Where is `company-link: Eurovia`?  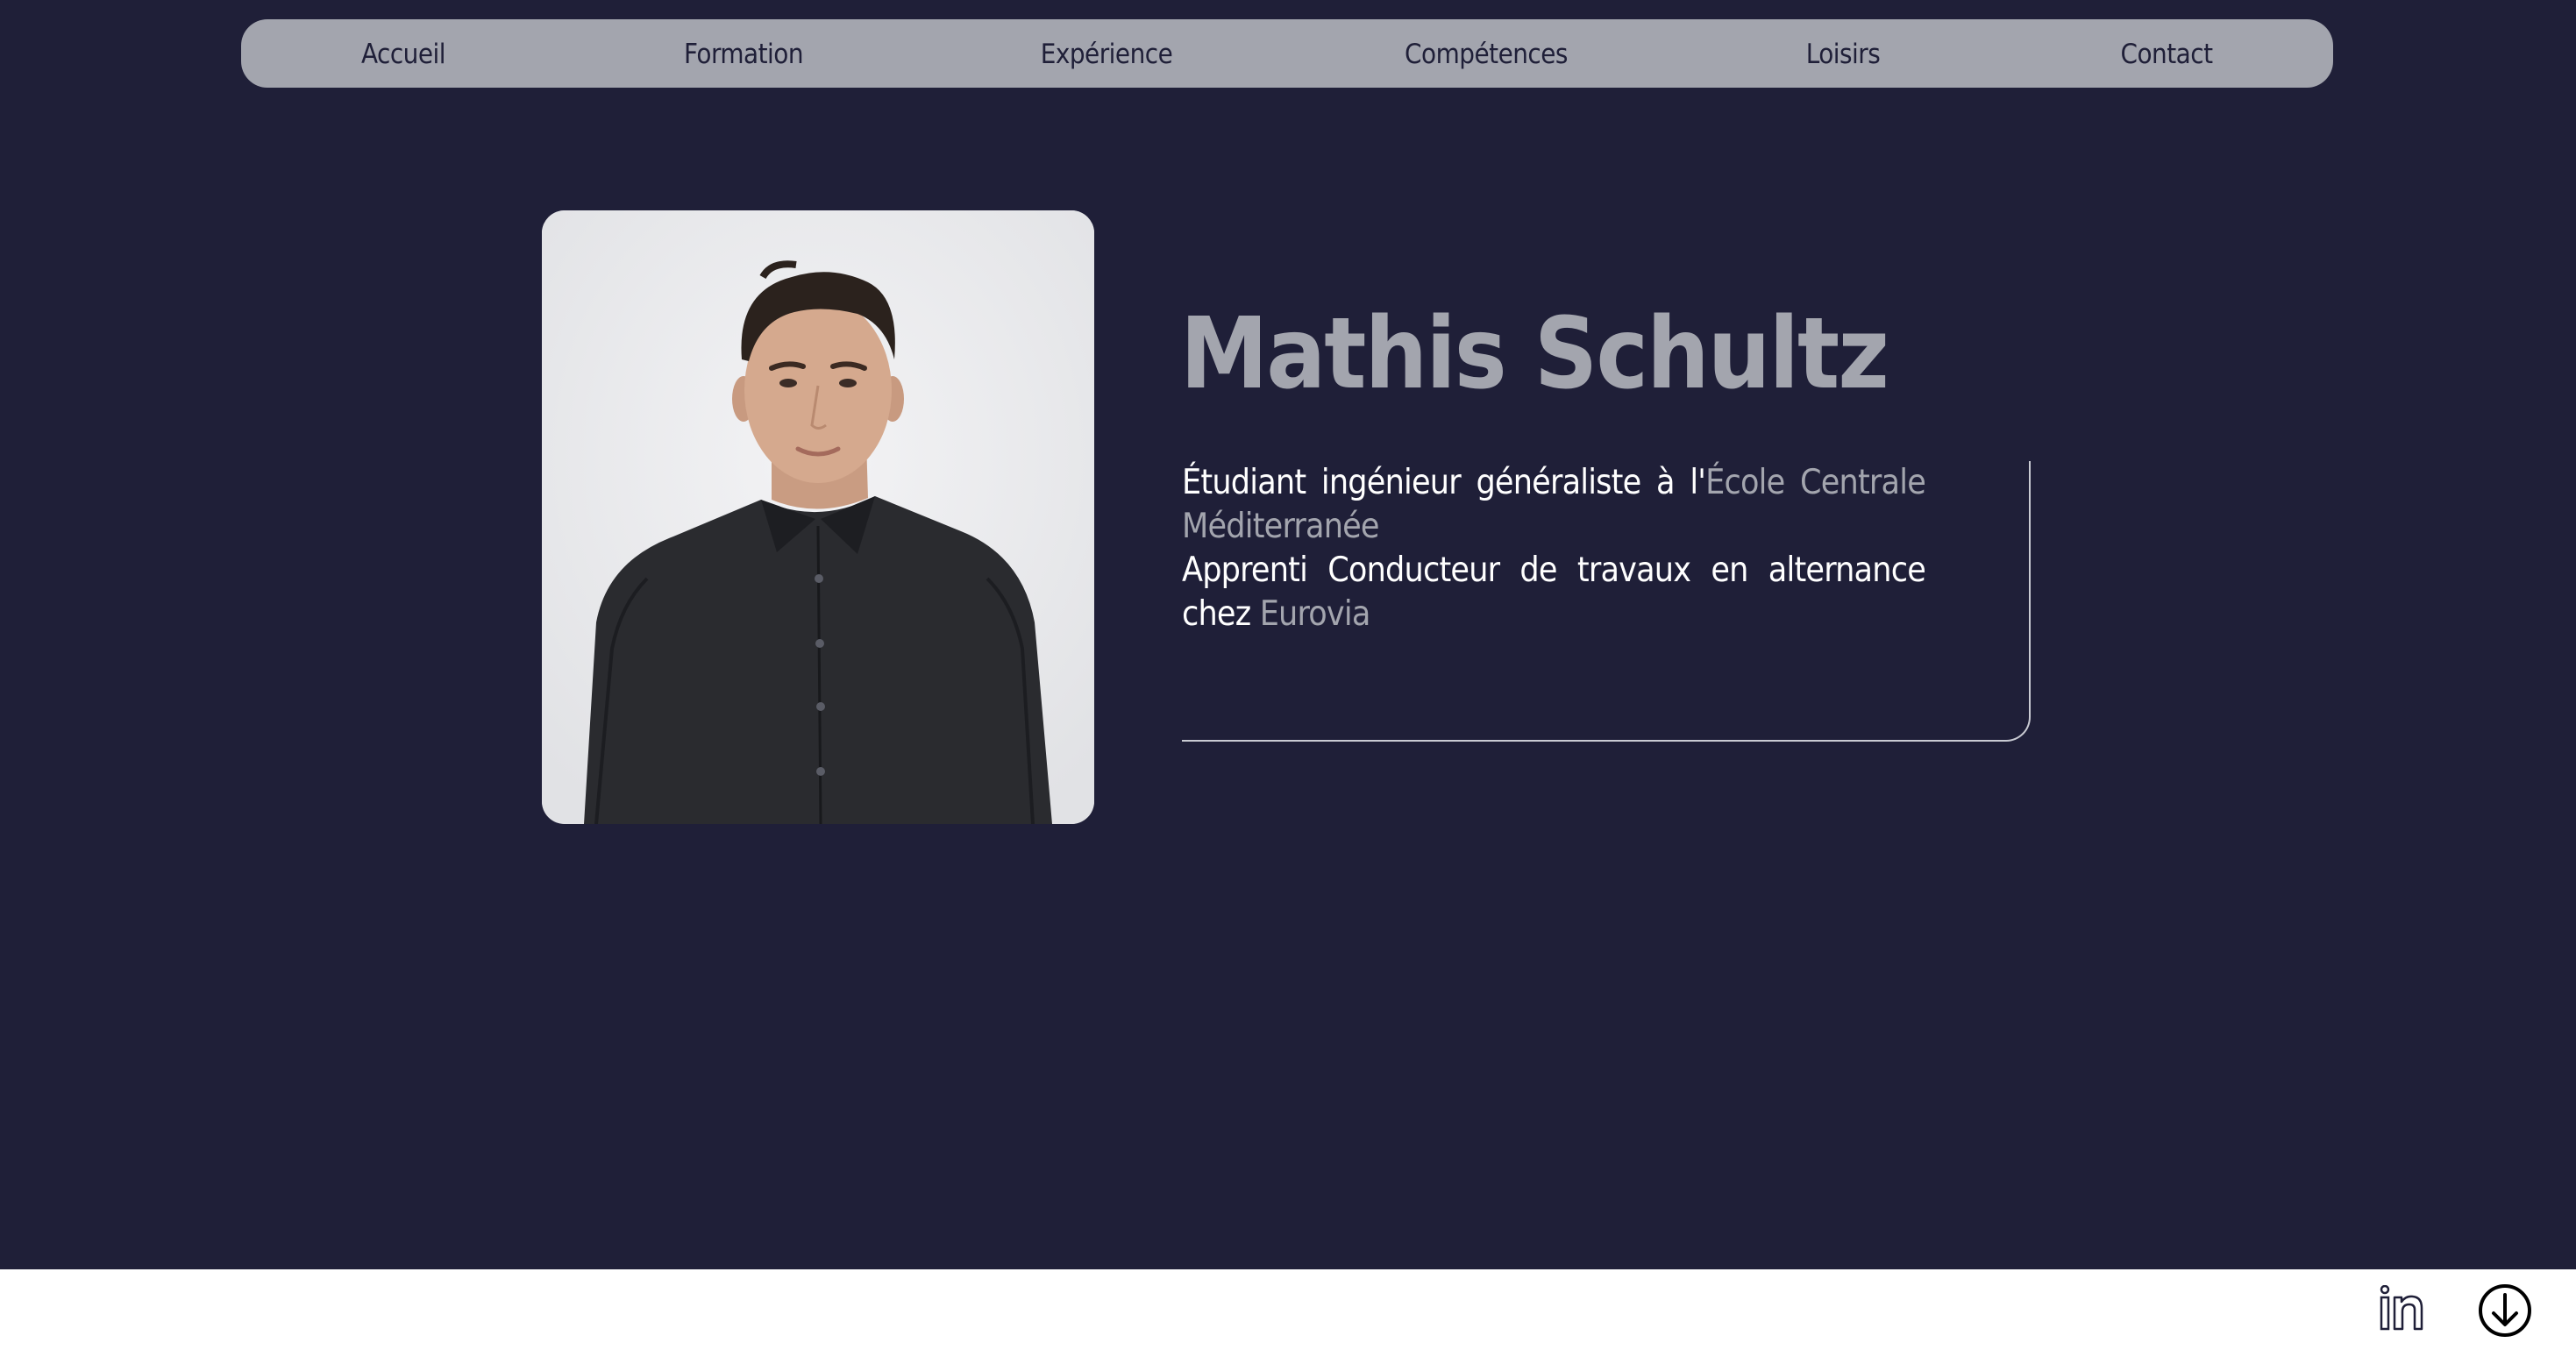
company-link: Eurovia is located at coordinates (1315, 614).